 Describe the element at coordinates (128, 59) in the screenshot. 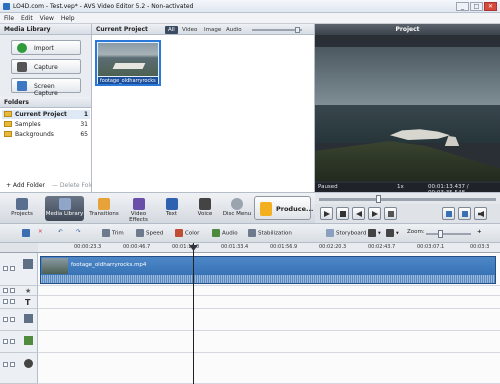

I see `thumbnail-image` at that location.